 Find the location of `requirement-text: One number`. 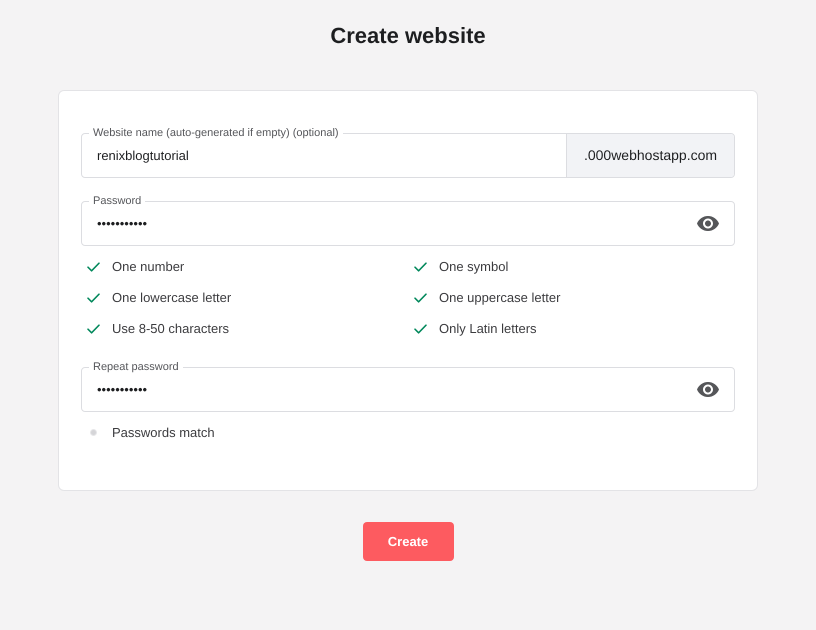

requirement-text: One number is located at coordinates (148, 267).